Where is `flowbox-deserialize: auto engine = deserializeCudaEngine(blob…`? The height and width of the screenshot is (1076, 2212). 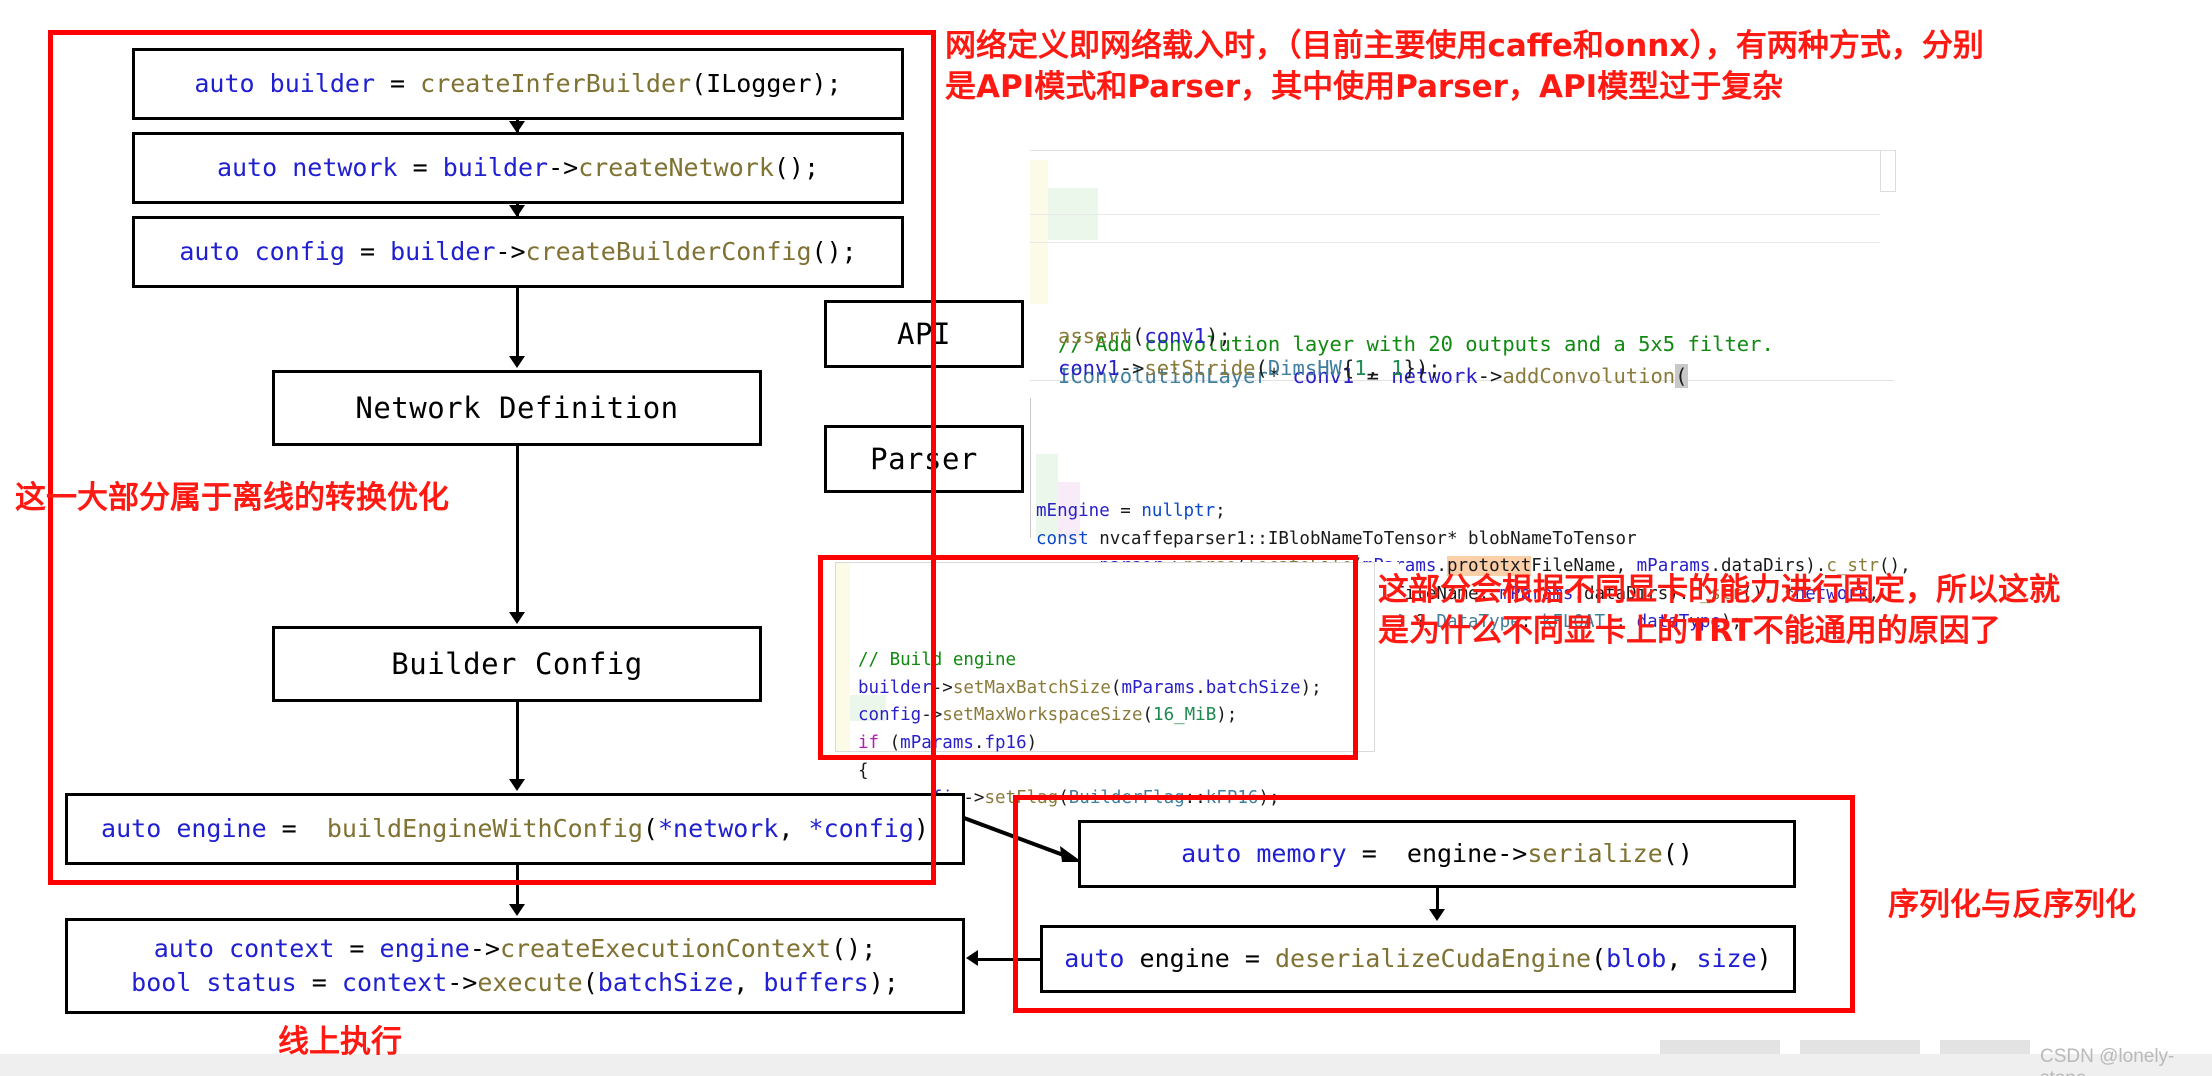
flowbox-deserialize: auto engine = deserializeCudaEngine(blob… is located at coordinates (1418, 959).